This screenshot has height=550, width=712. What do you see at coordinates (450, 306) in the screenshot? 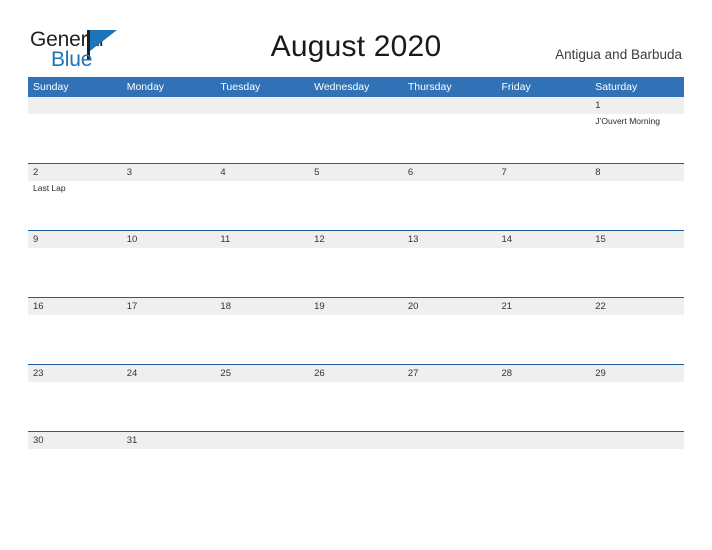
I see `day-number: 20` at bounding box center [450, 306].